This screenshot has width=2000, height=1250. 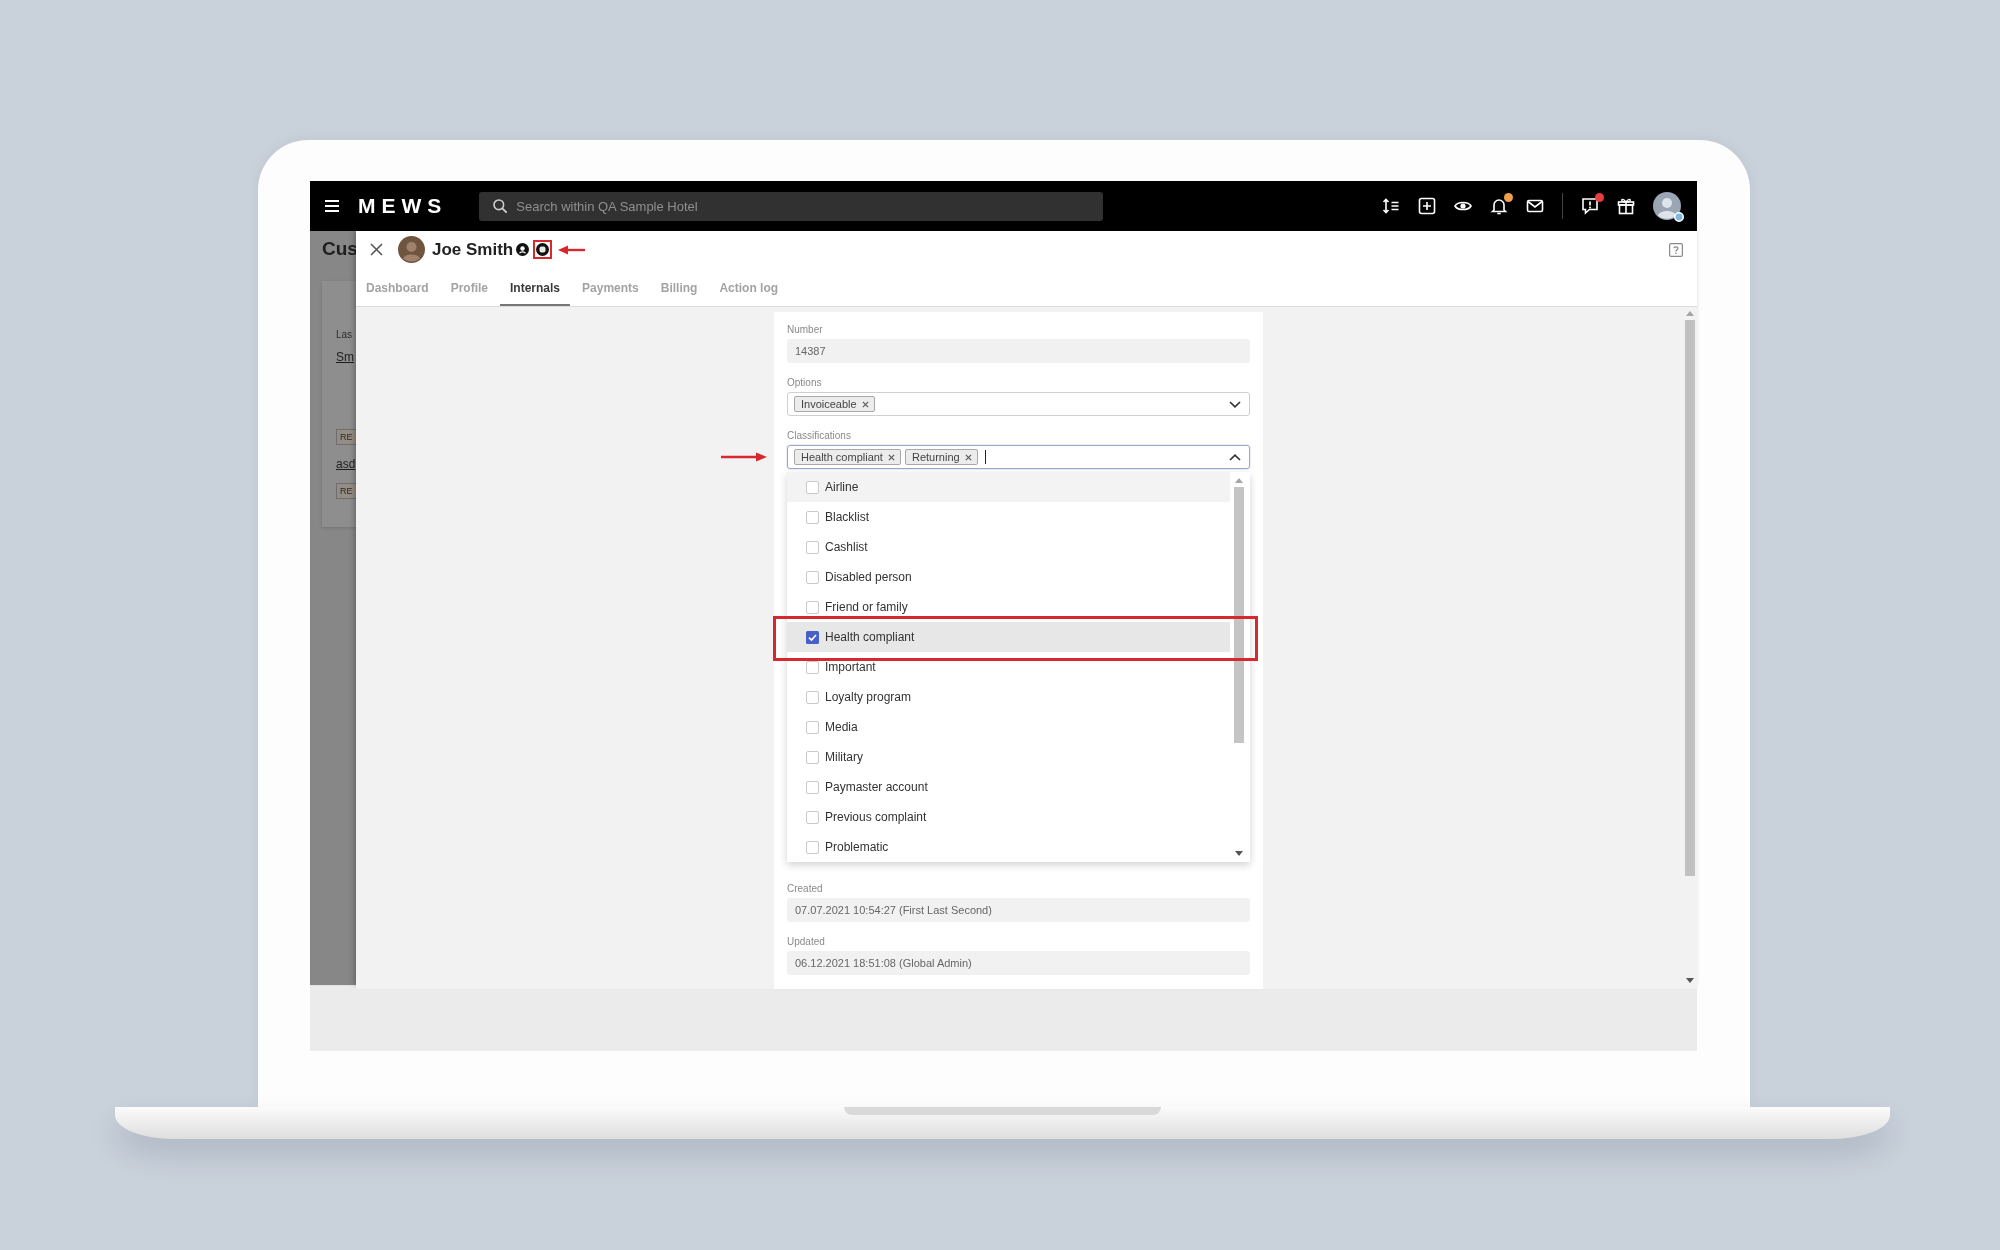 What do you see at coordinates (473, 249) in the screenshot?
I see `customer-name: Joe Smith` at bounding box center [473, 249].